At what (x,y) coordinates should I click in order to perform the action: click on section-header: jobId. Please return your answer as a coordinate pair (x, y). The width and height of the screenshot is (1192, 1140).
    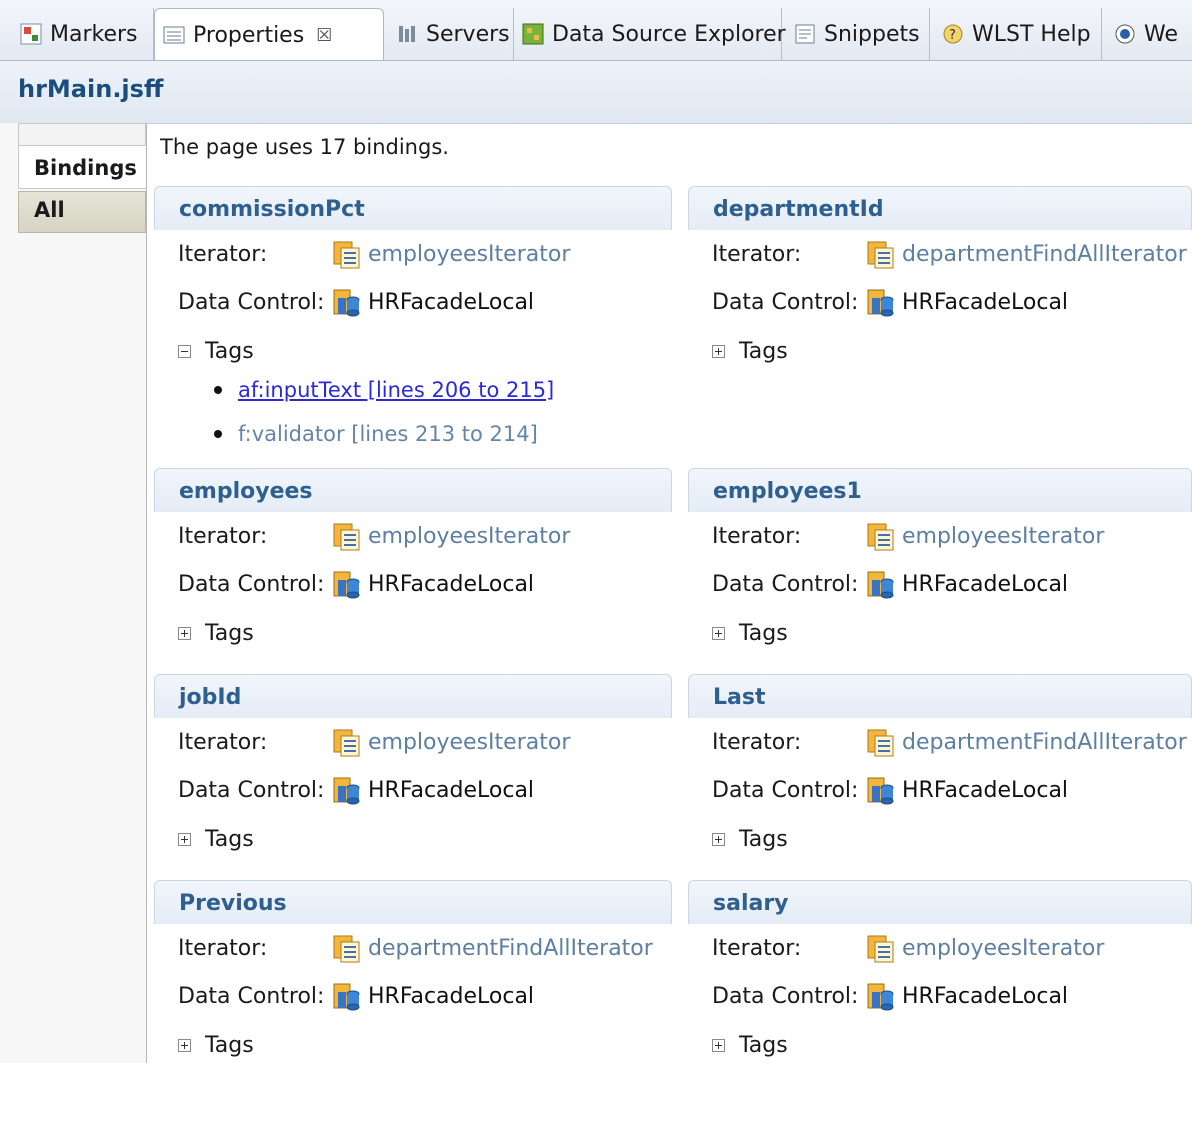
    Looking at the image, I should click on (413, 696).